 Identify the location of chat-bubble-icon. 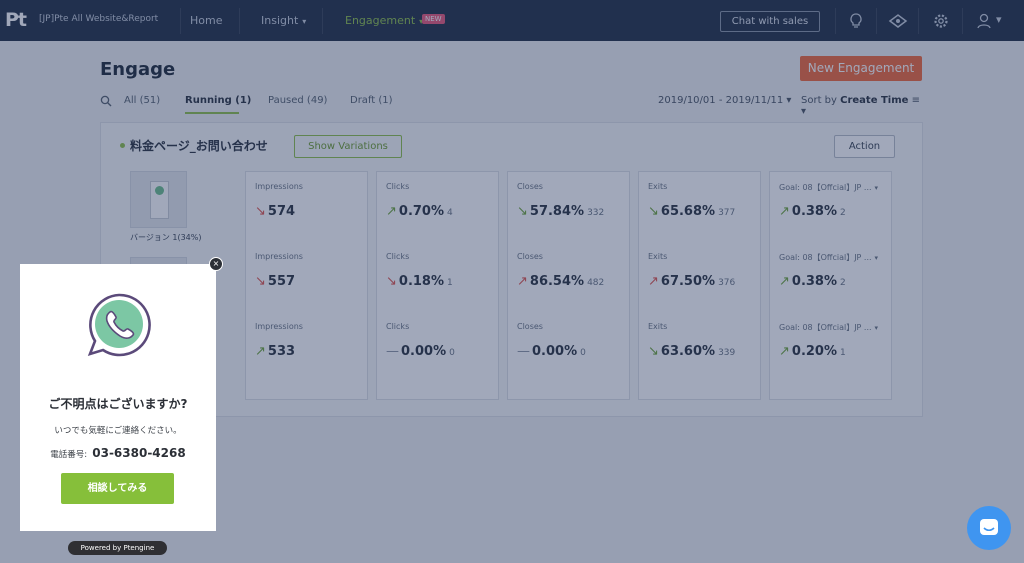
(989, 527).